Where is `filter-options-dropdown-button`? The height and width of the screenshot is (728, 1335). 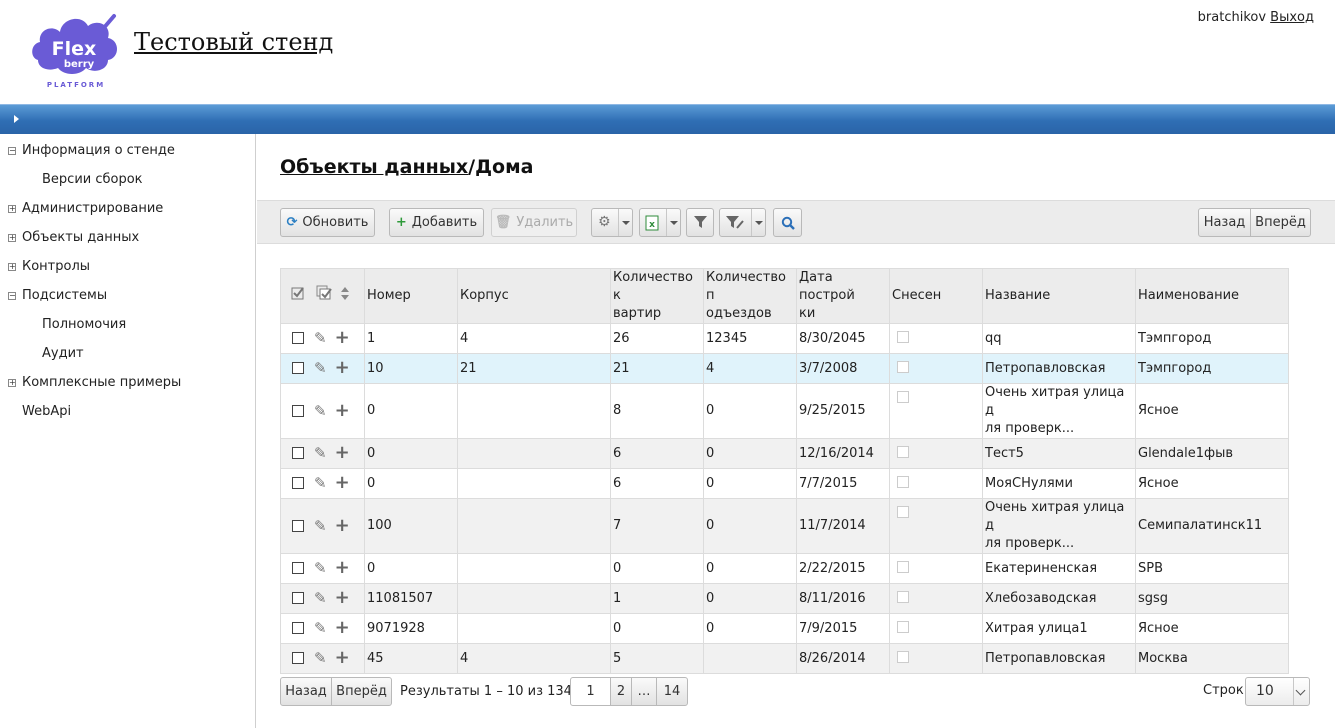 filter-options-dropdown-button is located at coordinates (742, 222).